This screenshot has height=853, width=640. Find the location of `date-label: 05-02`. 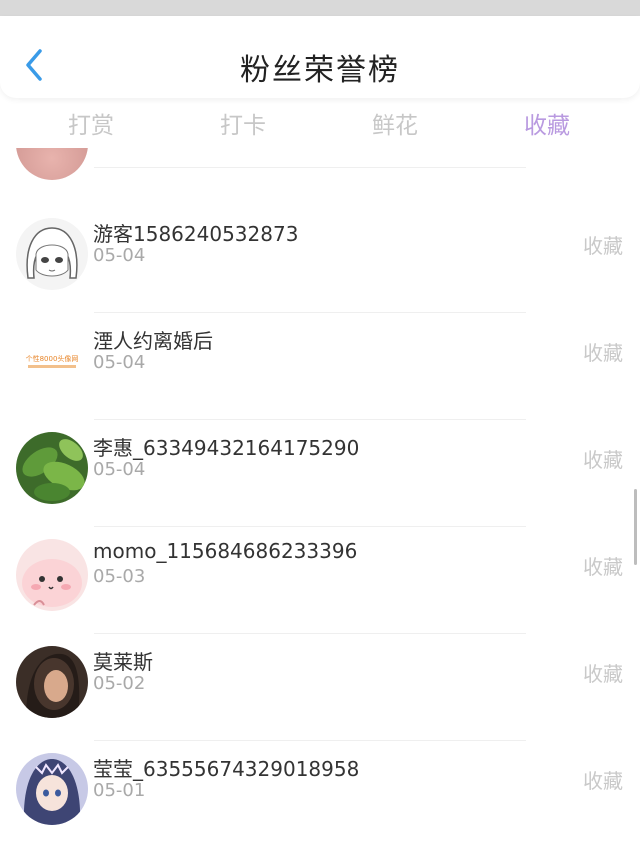

date-label: 05-02 is located at coordinates (119, 683).